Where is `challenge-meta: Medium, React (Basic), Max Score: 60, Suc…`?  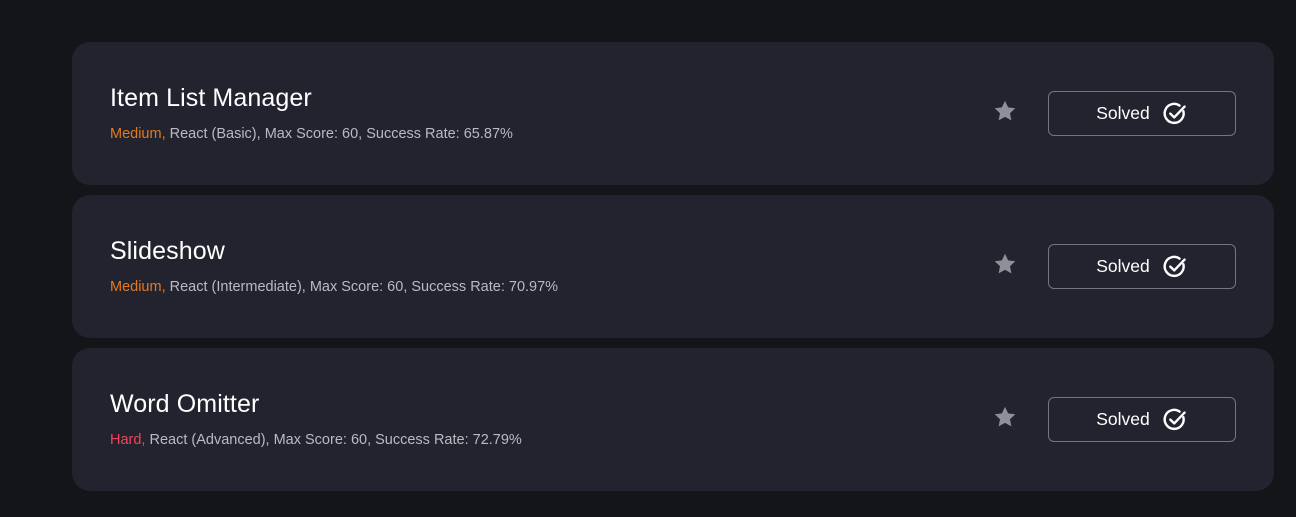 challenge-meta: Medium, React (Basic), Max Score: 60, Suc… is located at coordinates (311, 134).